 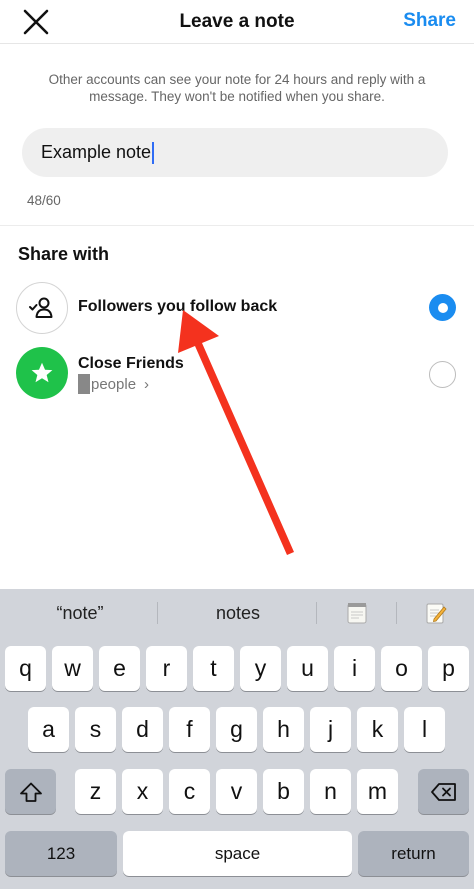 I want to click on key-p: p, so click(x=448, y=668).